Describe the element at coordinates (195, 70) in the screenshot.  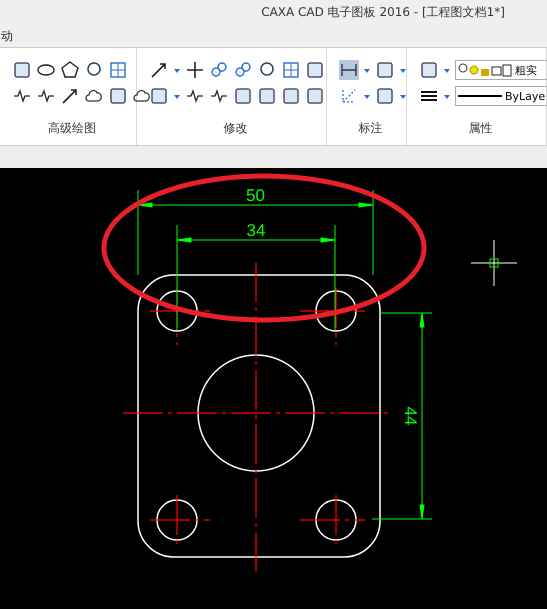
I see `move-icon` at that location.